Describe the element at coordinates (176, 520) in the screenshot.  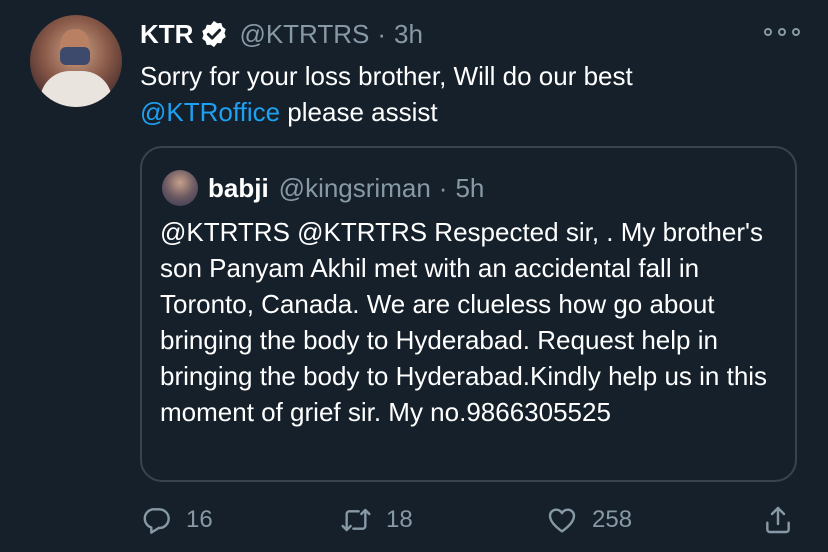
I see `reply-button: 16` at that location.